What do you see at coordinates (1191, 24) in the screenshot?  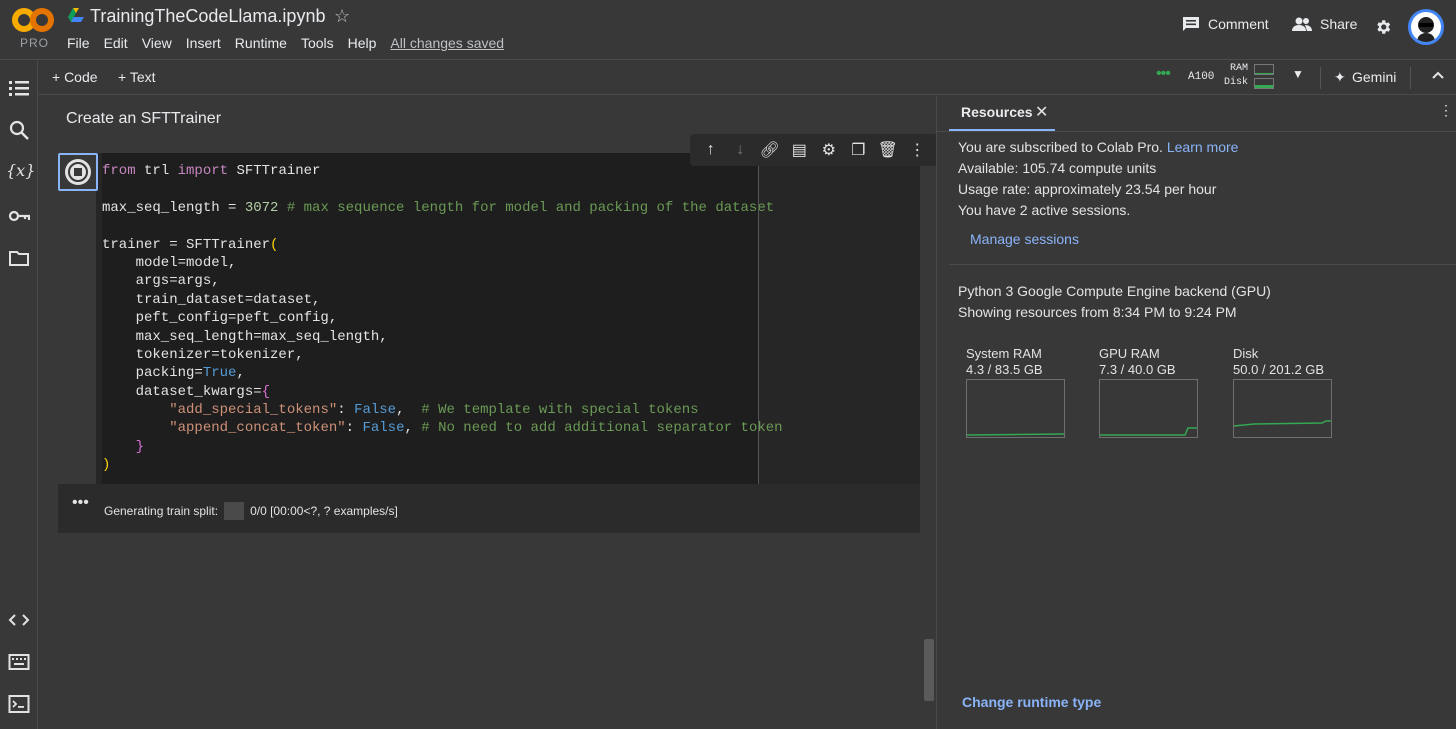 I see `comment-icon` at bounding box center [1191, 24].